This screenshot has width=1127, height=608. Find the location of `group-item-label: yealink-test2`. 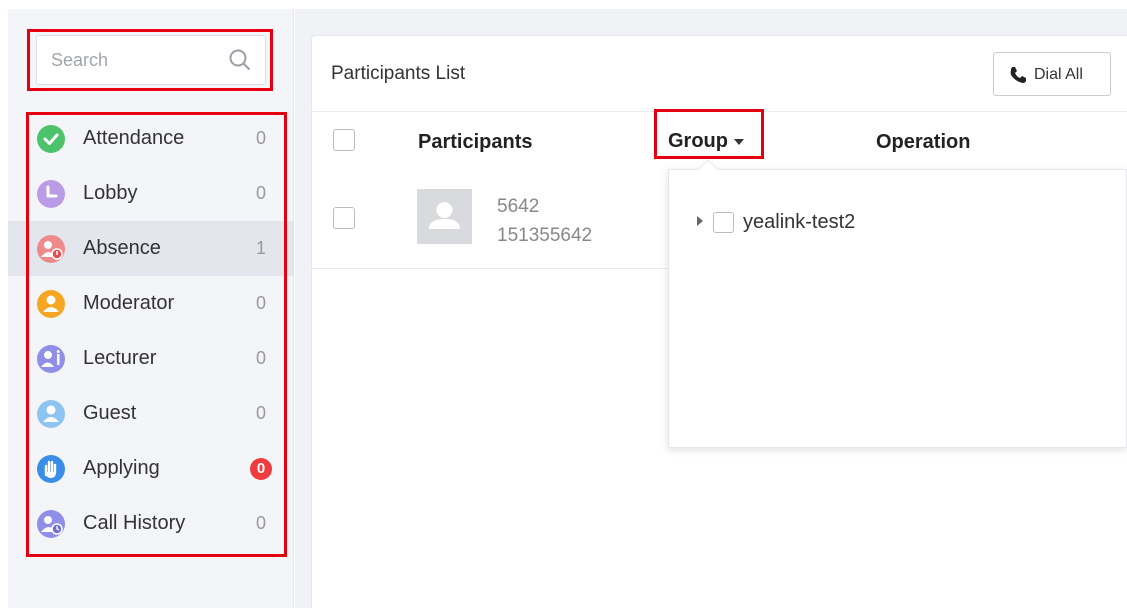

group-item-label: yealink-test2 is located at coordinates (799, 222).